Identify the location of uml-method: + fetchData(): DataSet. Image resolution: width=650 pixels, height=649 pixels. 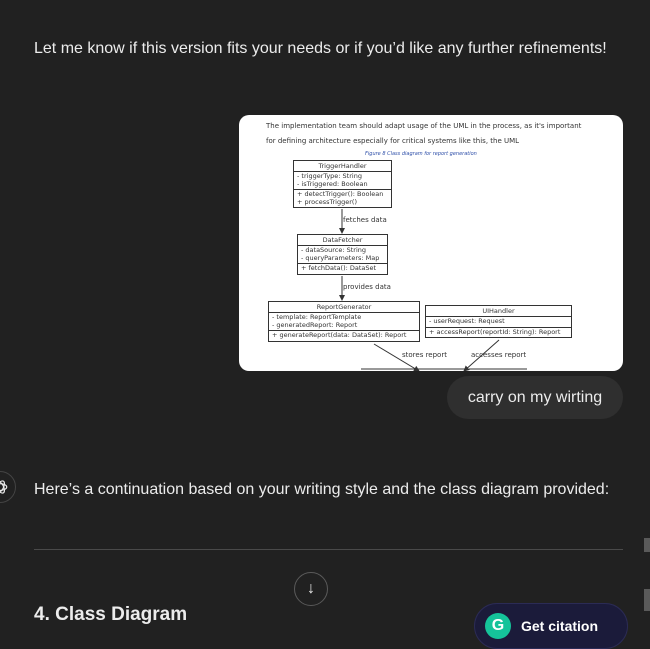
(339, 268).